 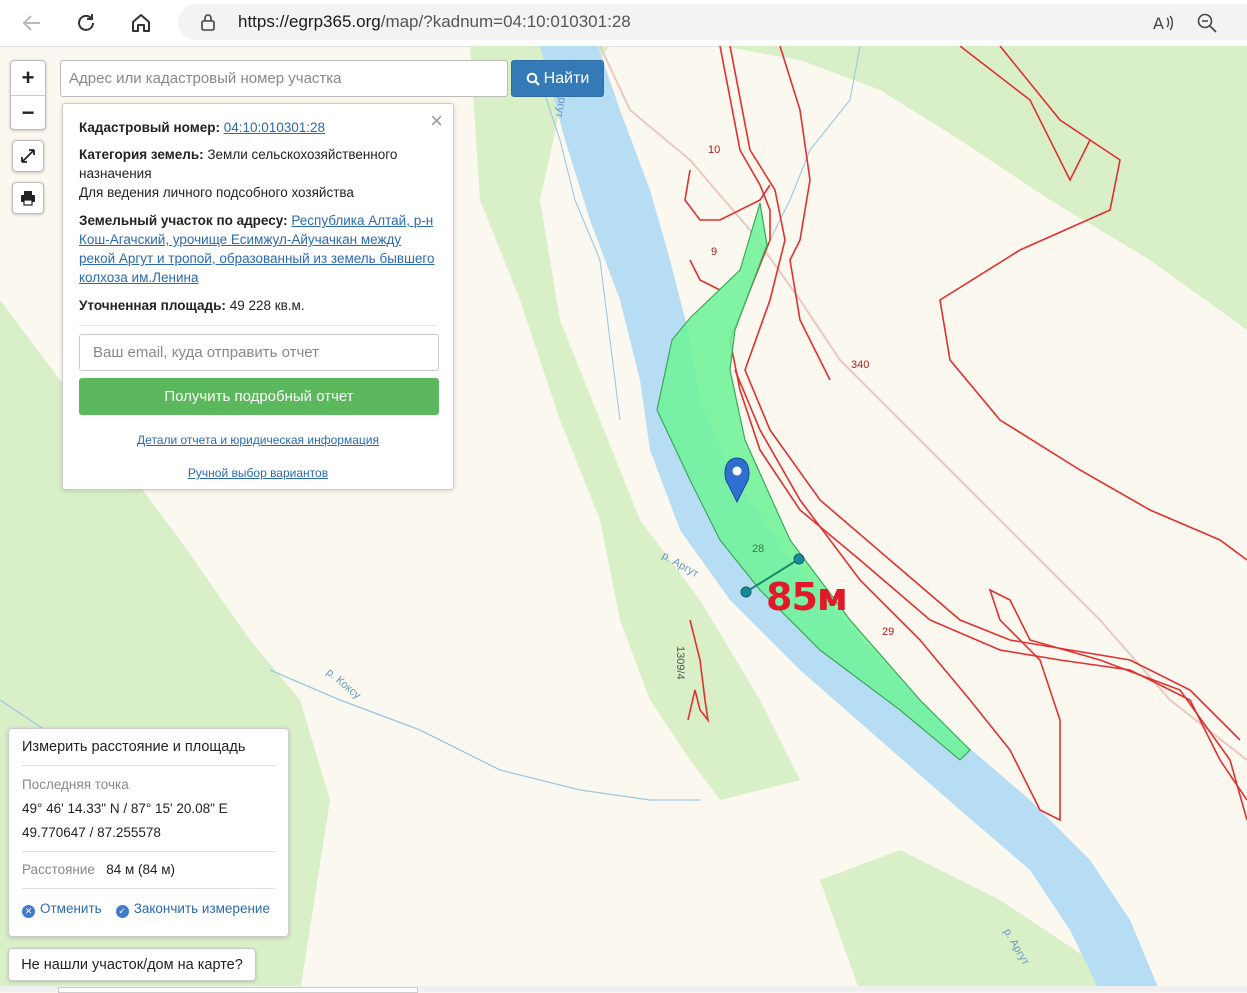 I want to click on measure-point-end, so click(x=799, y=559).